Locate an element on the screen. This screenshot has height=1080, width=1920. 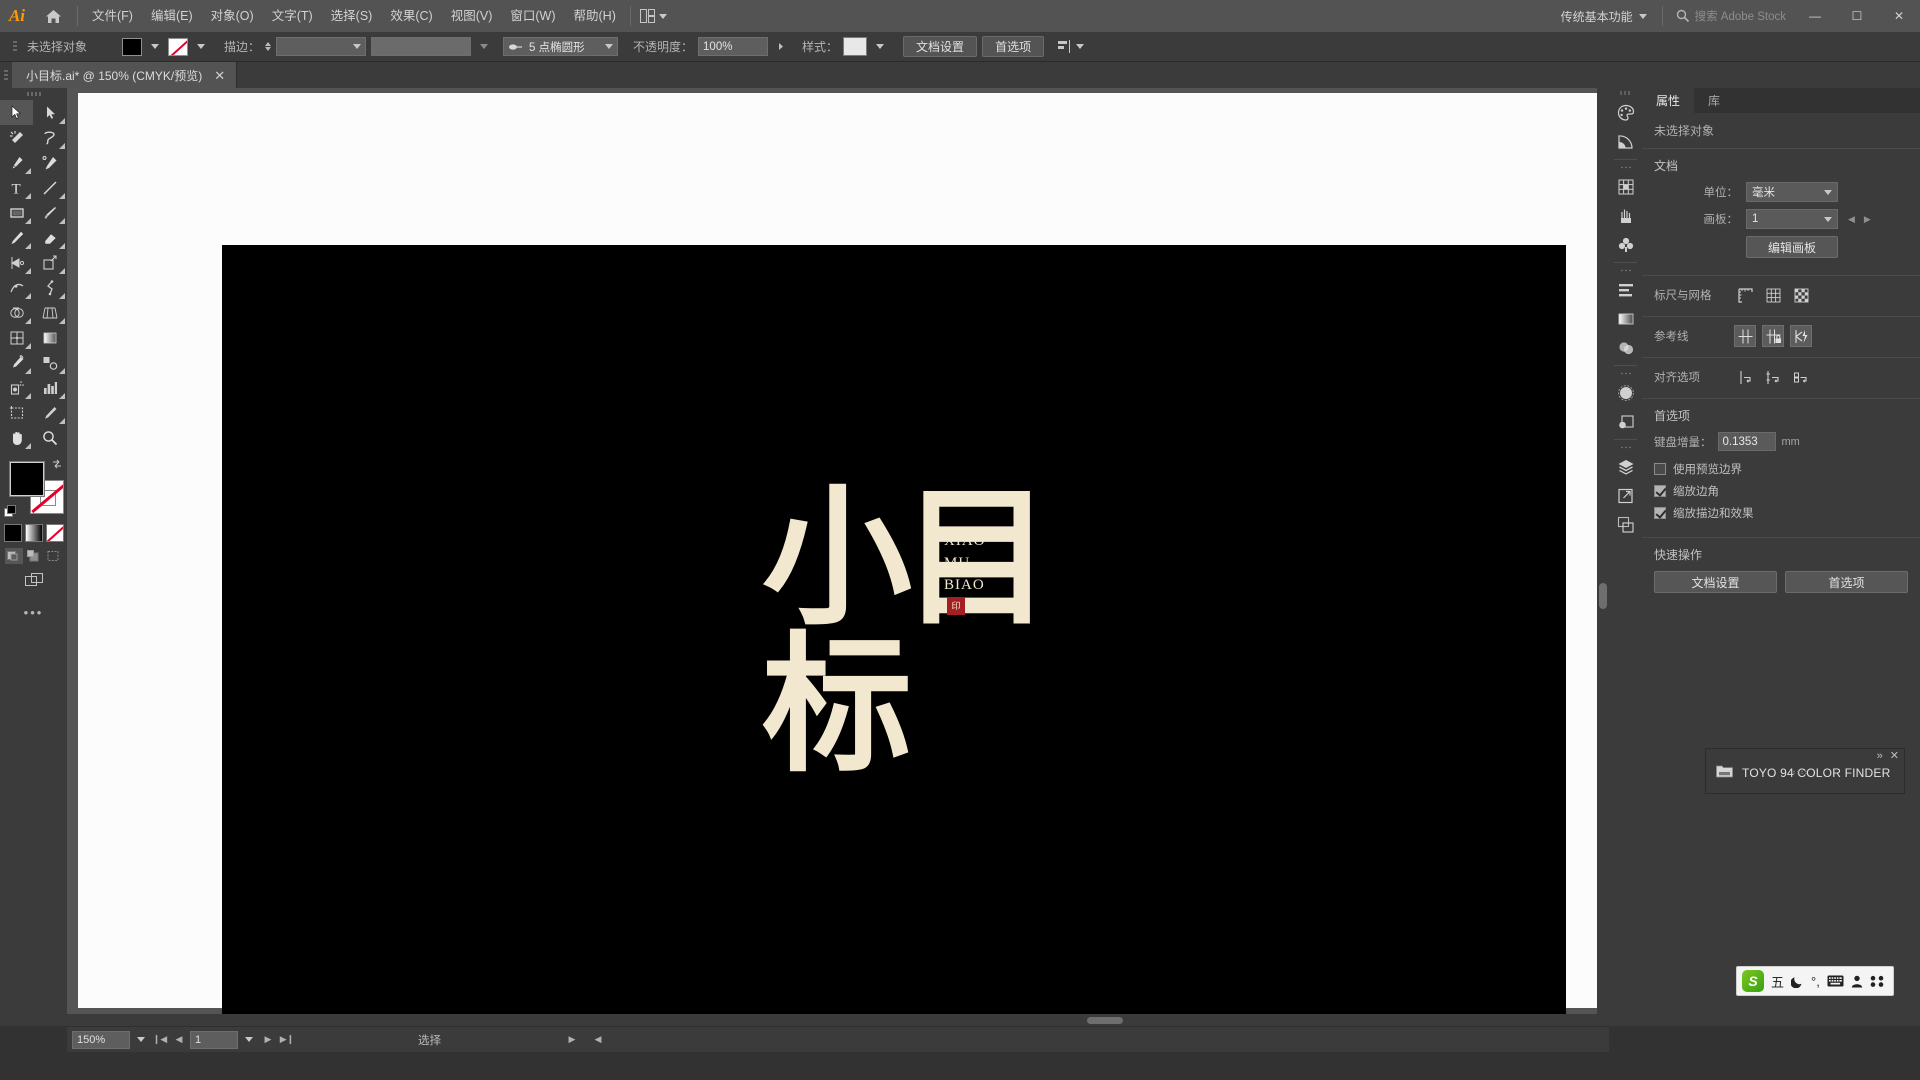
tab-properties: 属性 is located at coordinates (1668, 100).